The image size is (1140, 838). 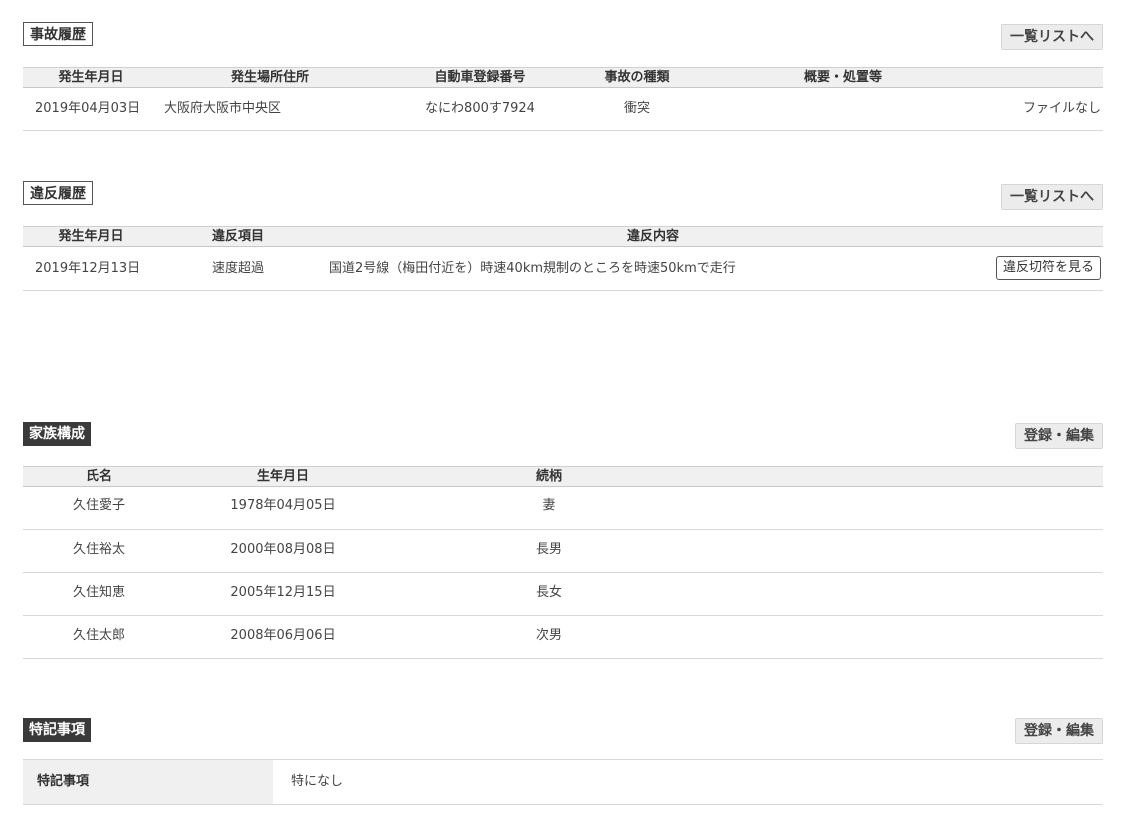 What do you see at coordinates (549, 592) in the screenshot?
I see `family-relation: 長女` at bounding box center [549, 592].